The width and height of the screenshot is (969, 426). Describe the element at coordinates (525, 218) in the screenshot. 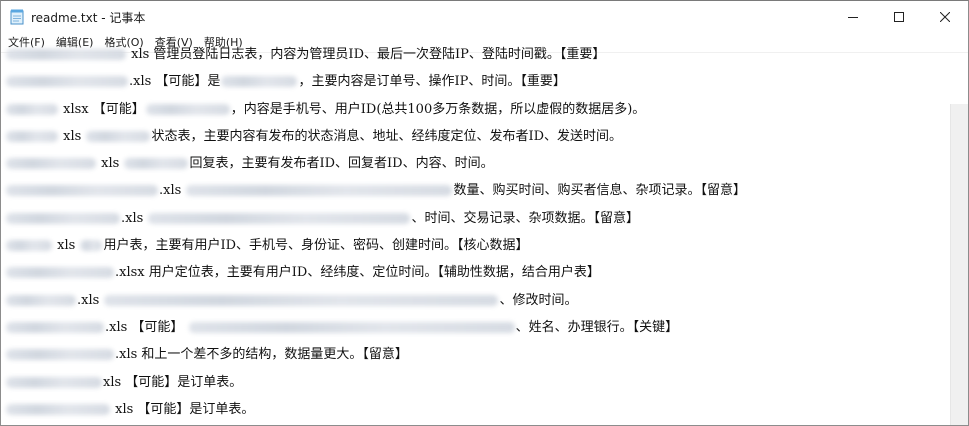

I see `line-text: 、时间、交易记录、杂项数据。【留意】` at that location.